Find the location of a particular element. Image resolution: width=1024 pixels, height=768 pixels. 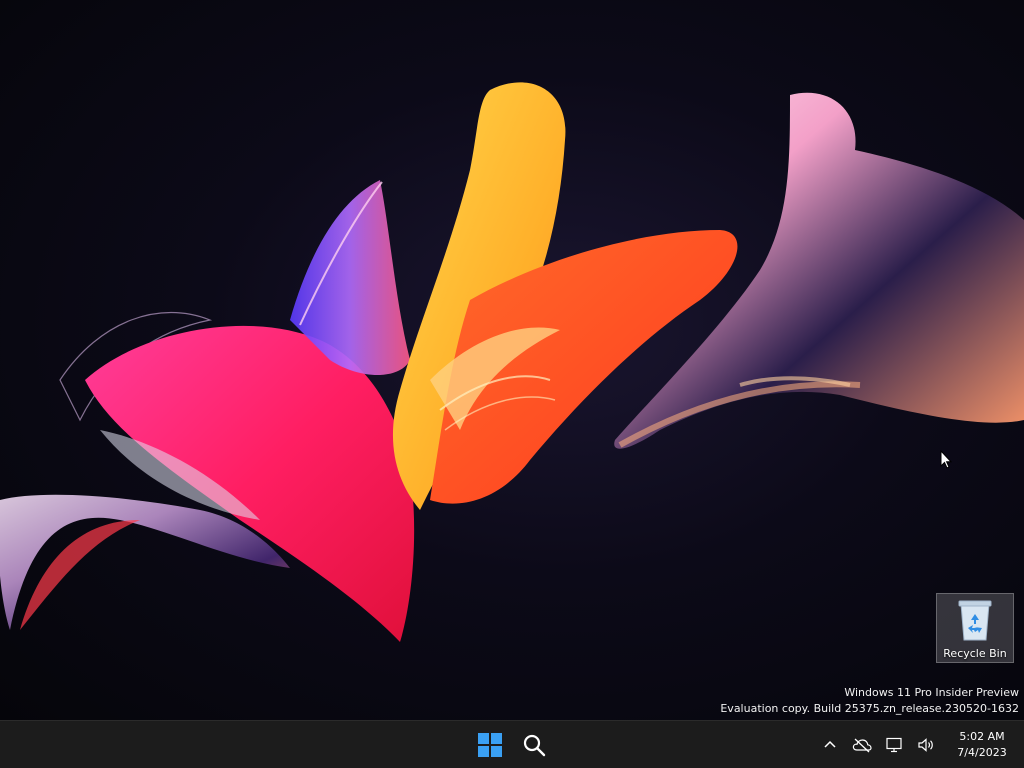

mouse-pointer-icon is located at coordinates (946, 459).